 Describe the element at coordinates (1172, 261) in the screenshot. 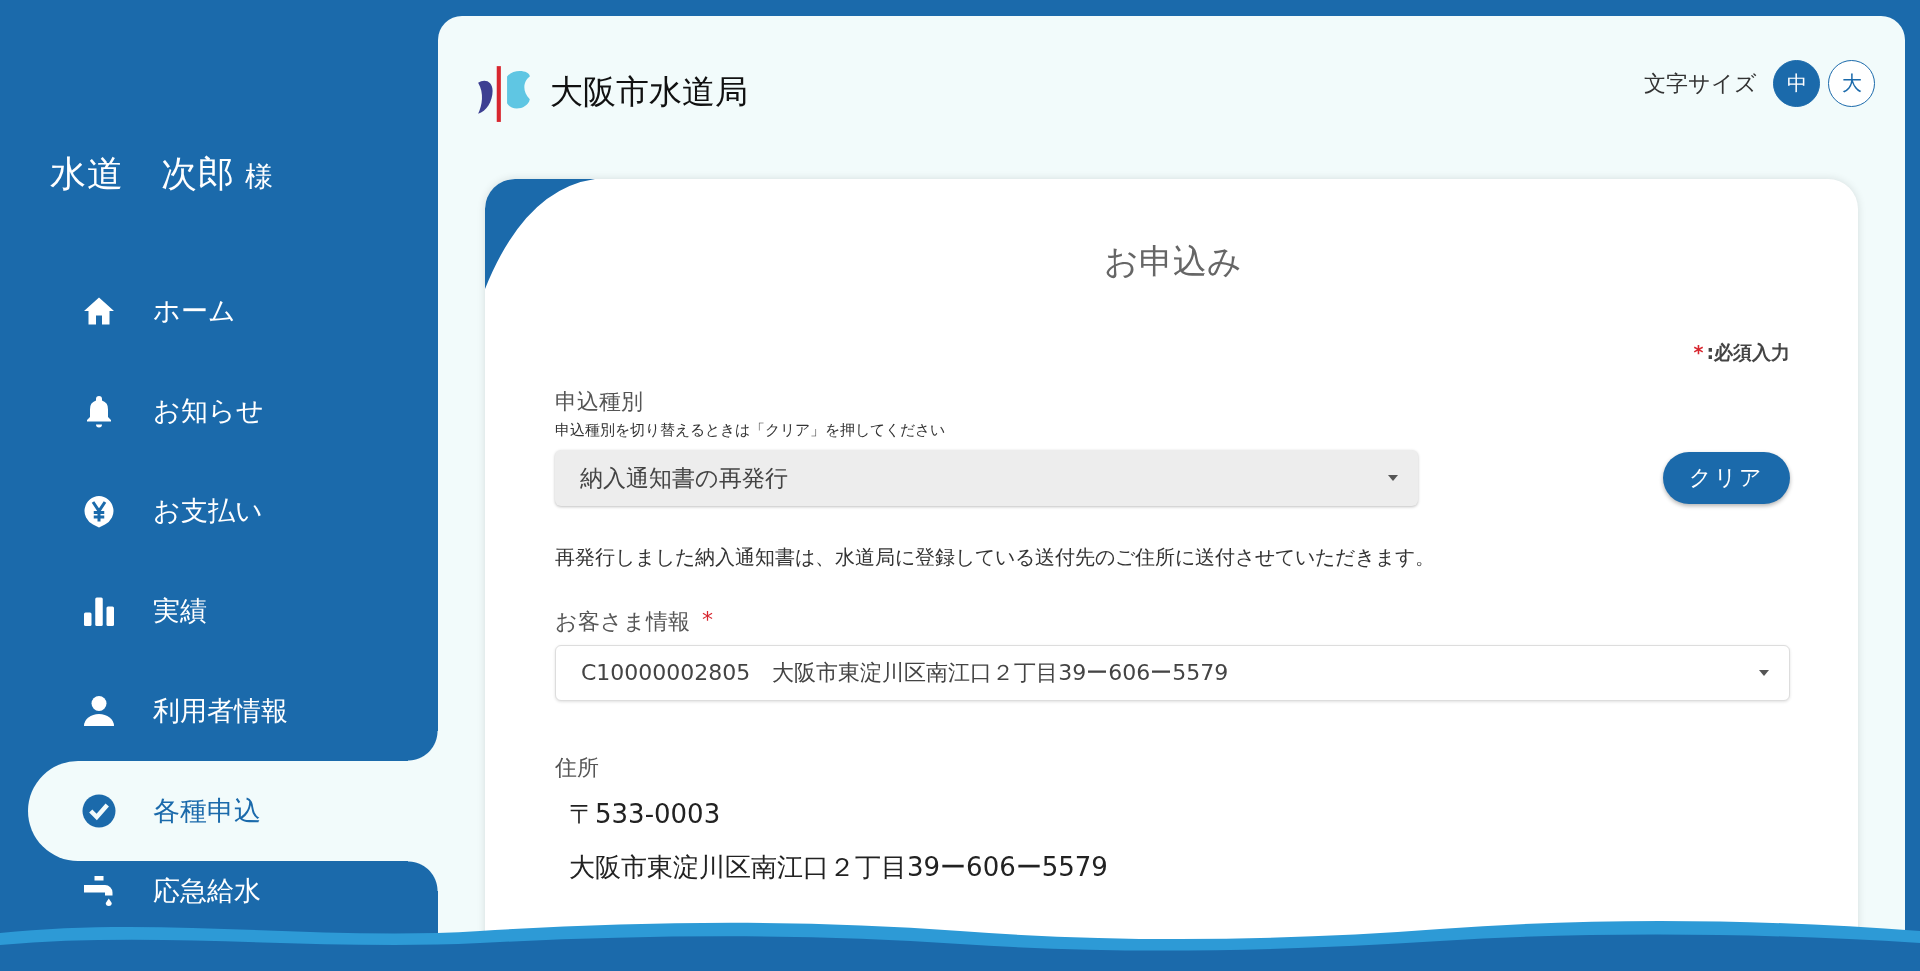

I see `form-title: お申込み` at that location.